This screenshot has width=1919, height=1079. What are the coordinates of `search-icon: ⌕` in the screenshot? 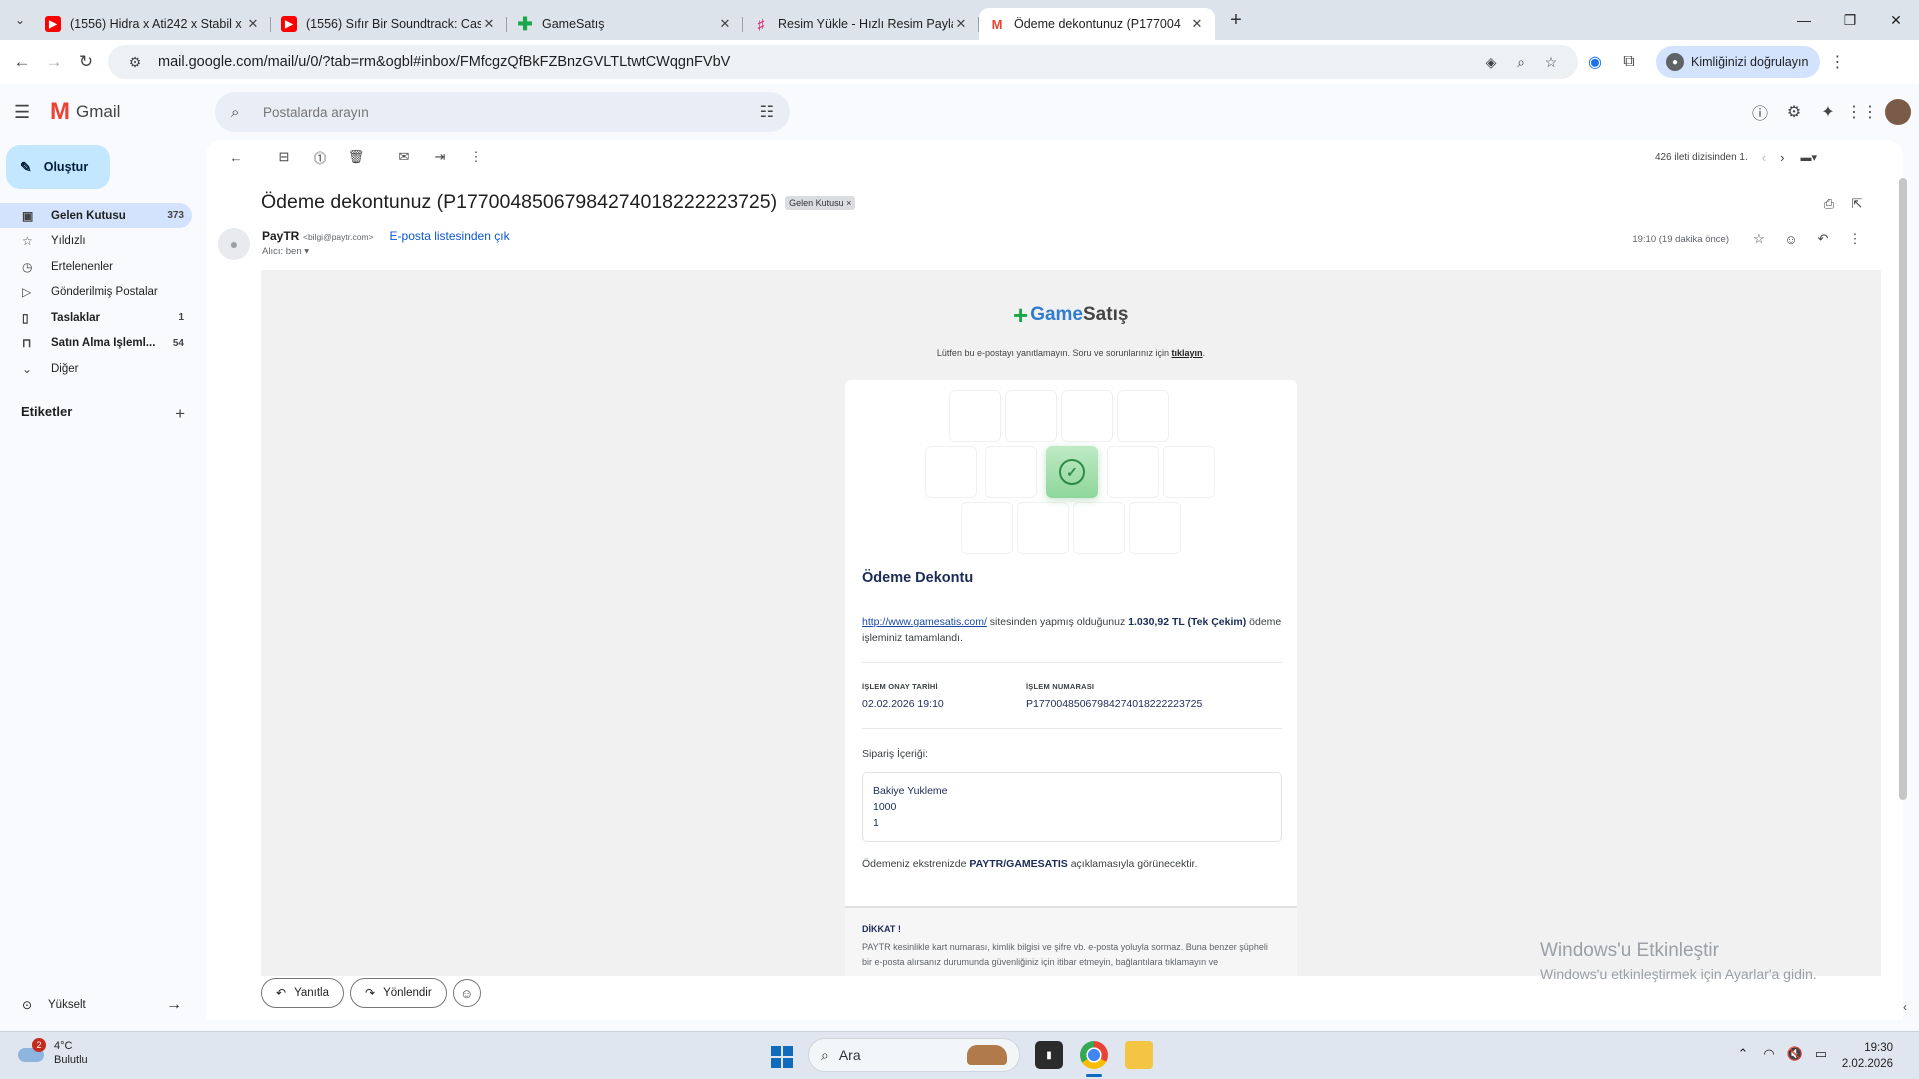 It's located at (242, 112).